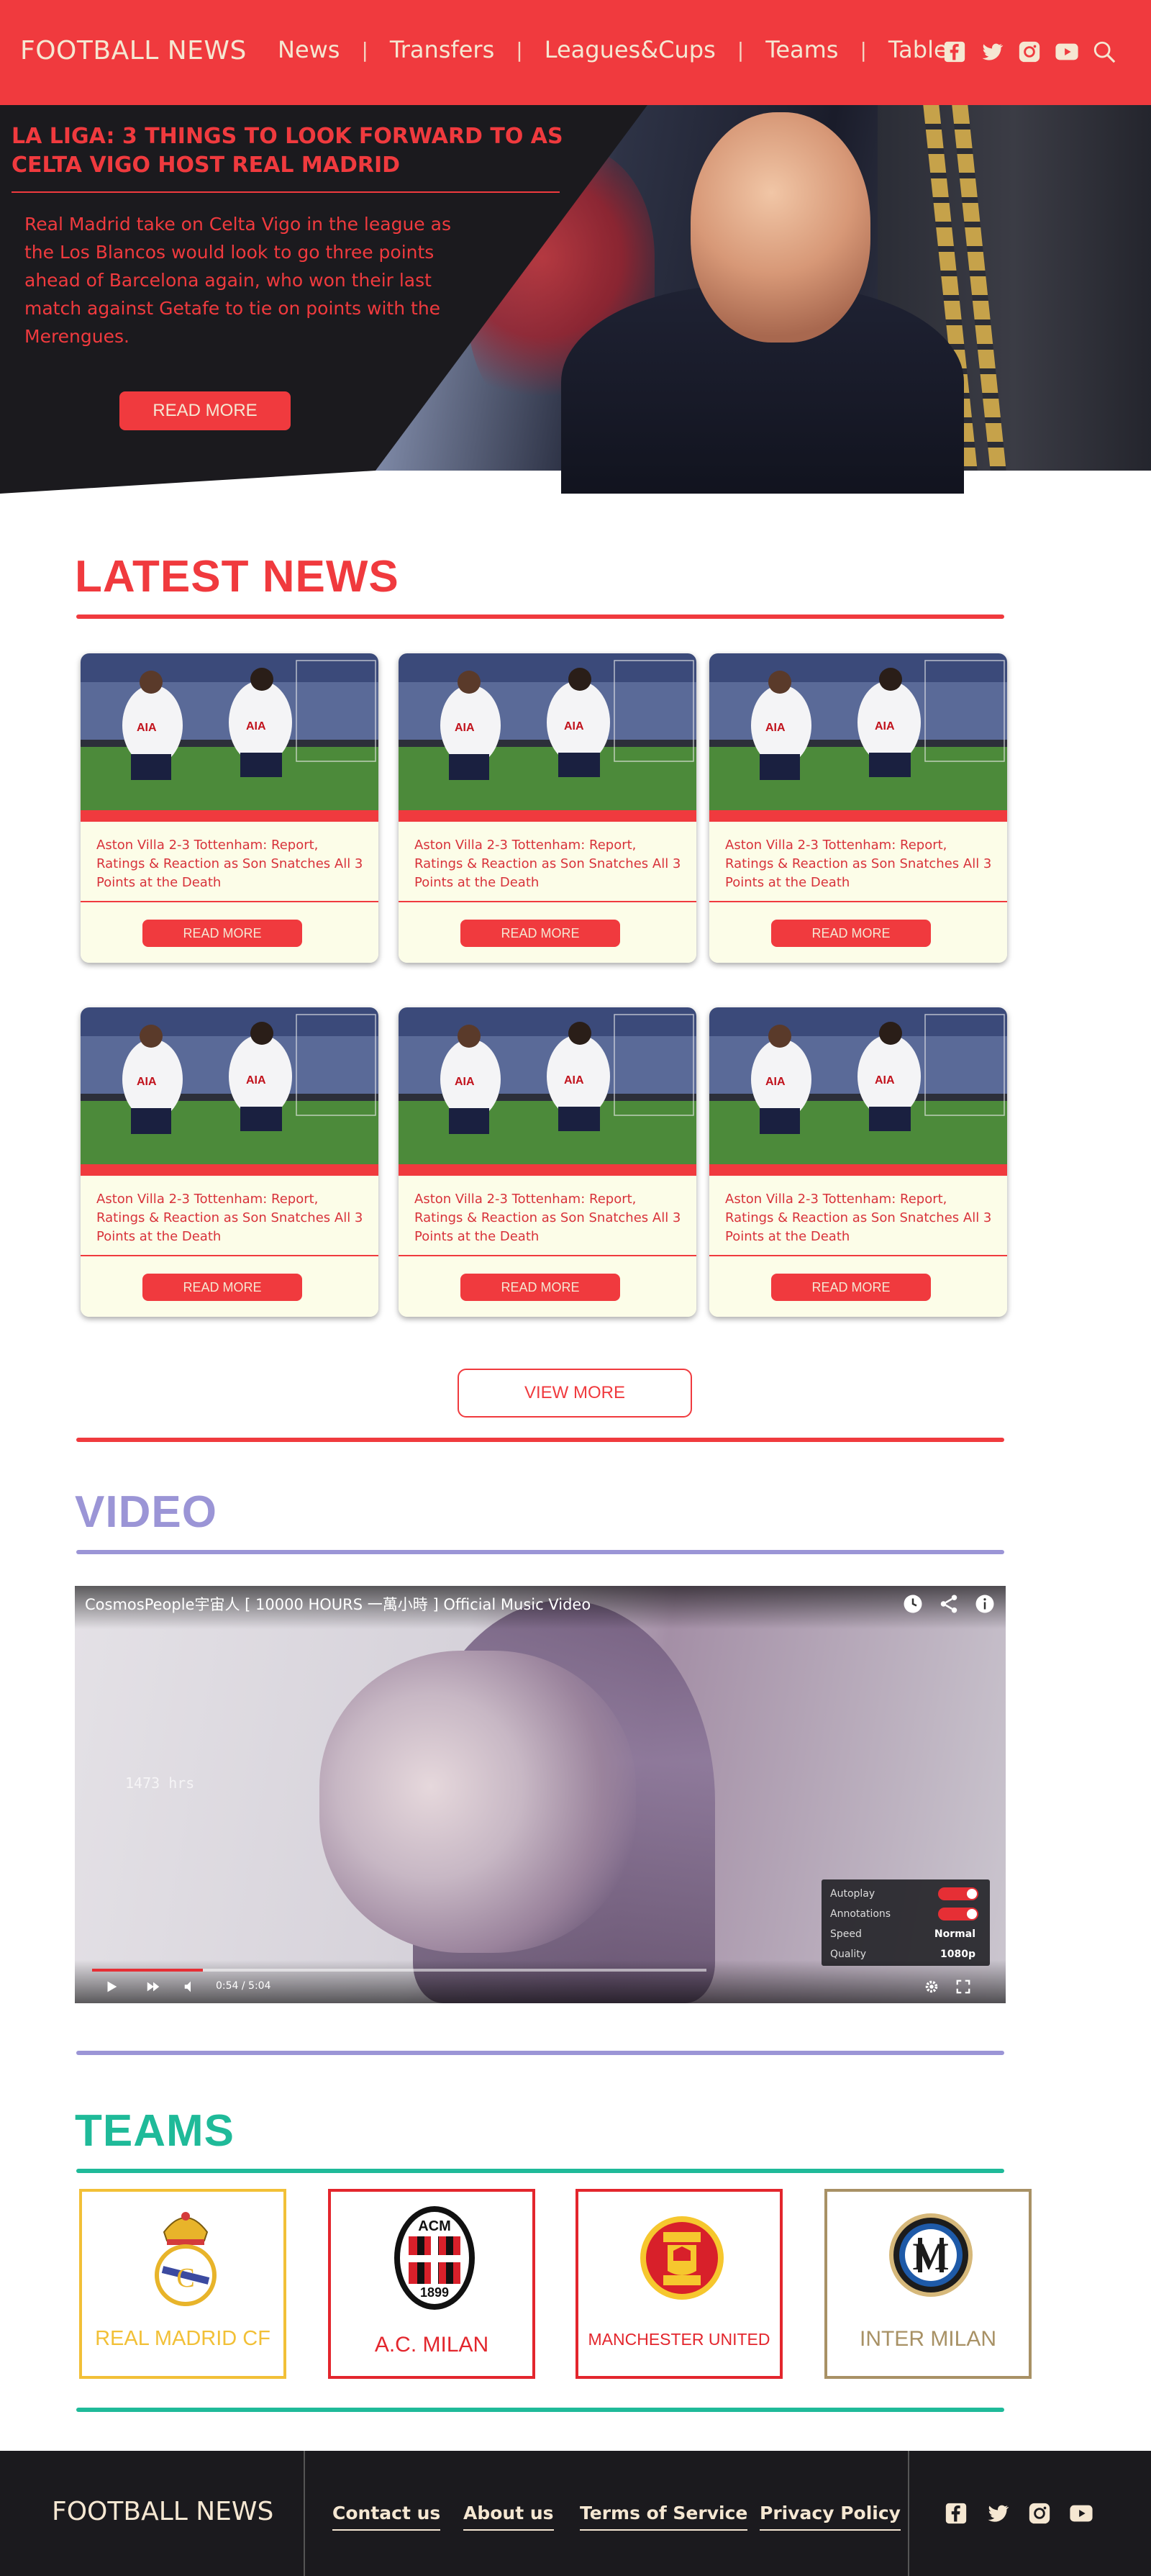 Image resolution: width=1151 pixels, height=2576 pixels. What do you see at coordinates (932, 1987) in the screenshot?
I see `settings-gear-icon` at bounding box center [932, 1987].